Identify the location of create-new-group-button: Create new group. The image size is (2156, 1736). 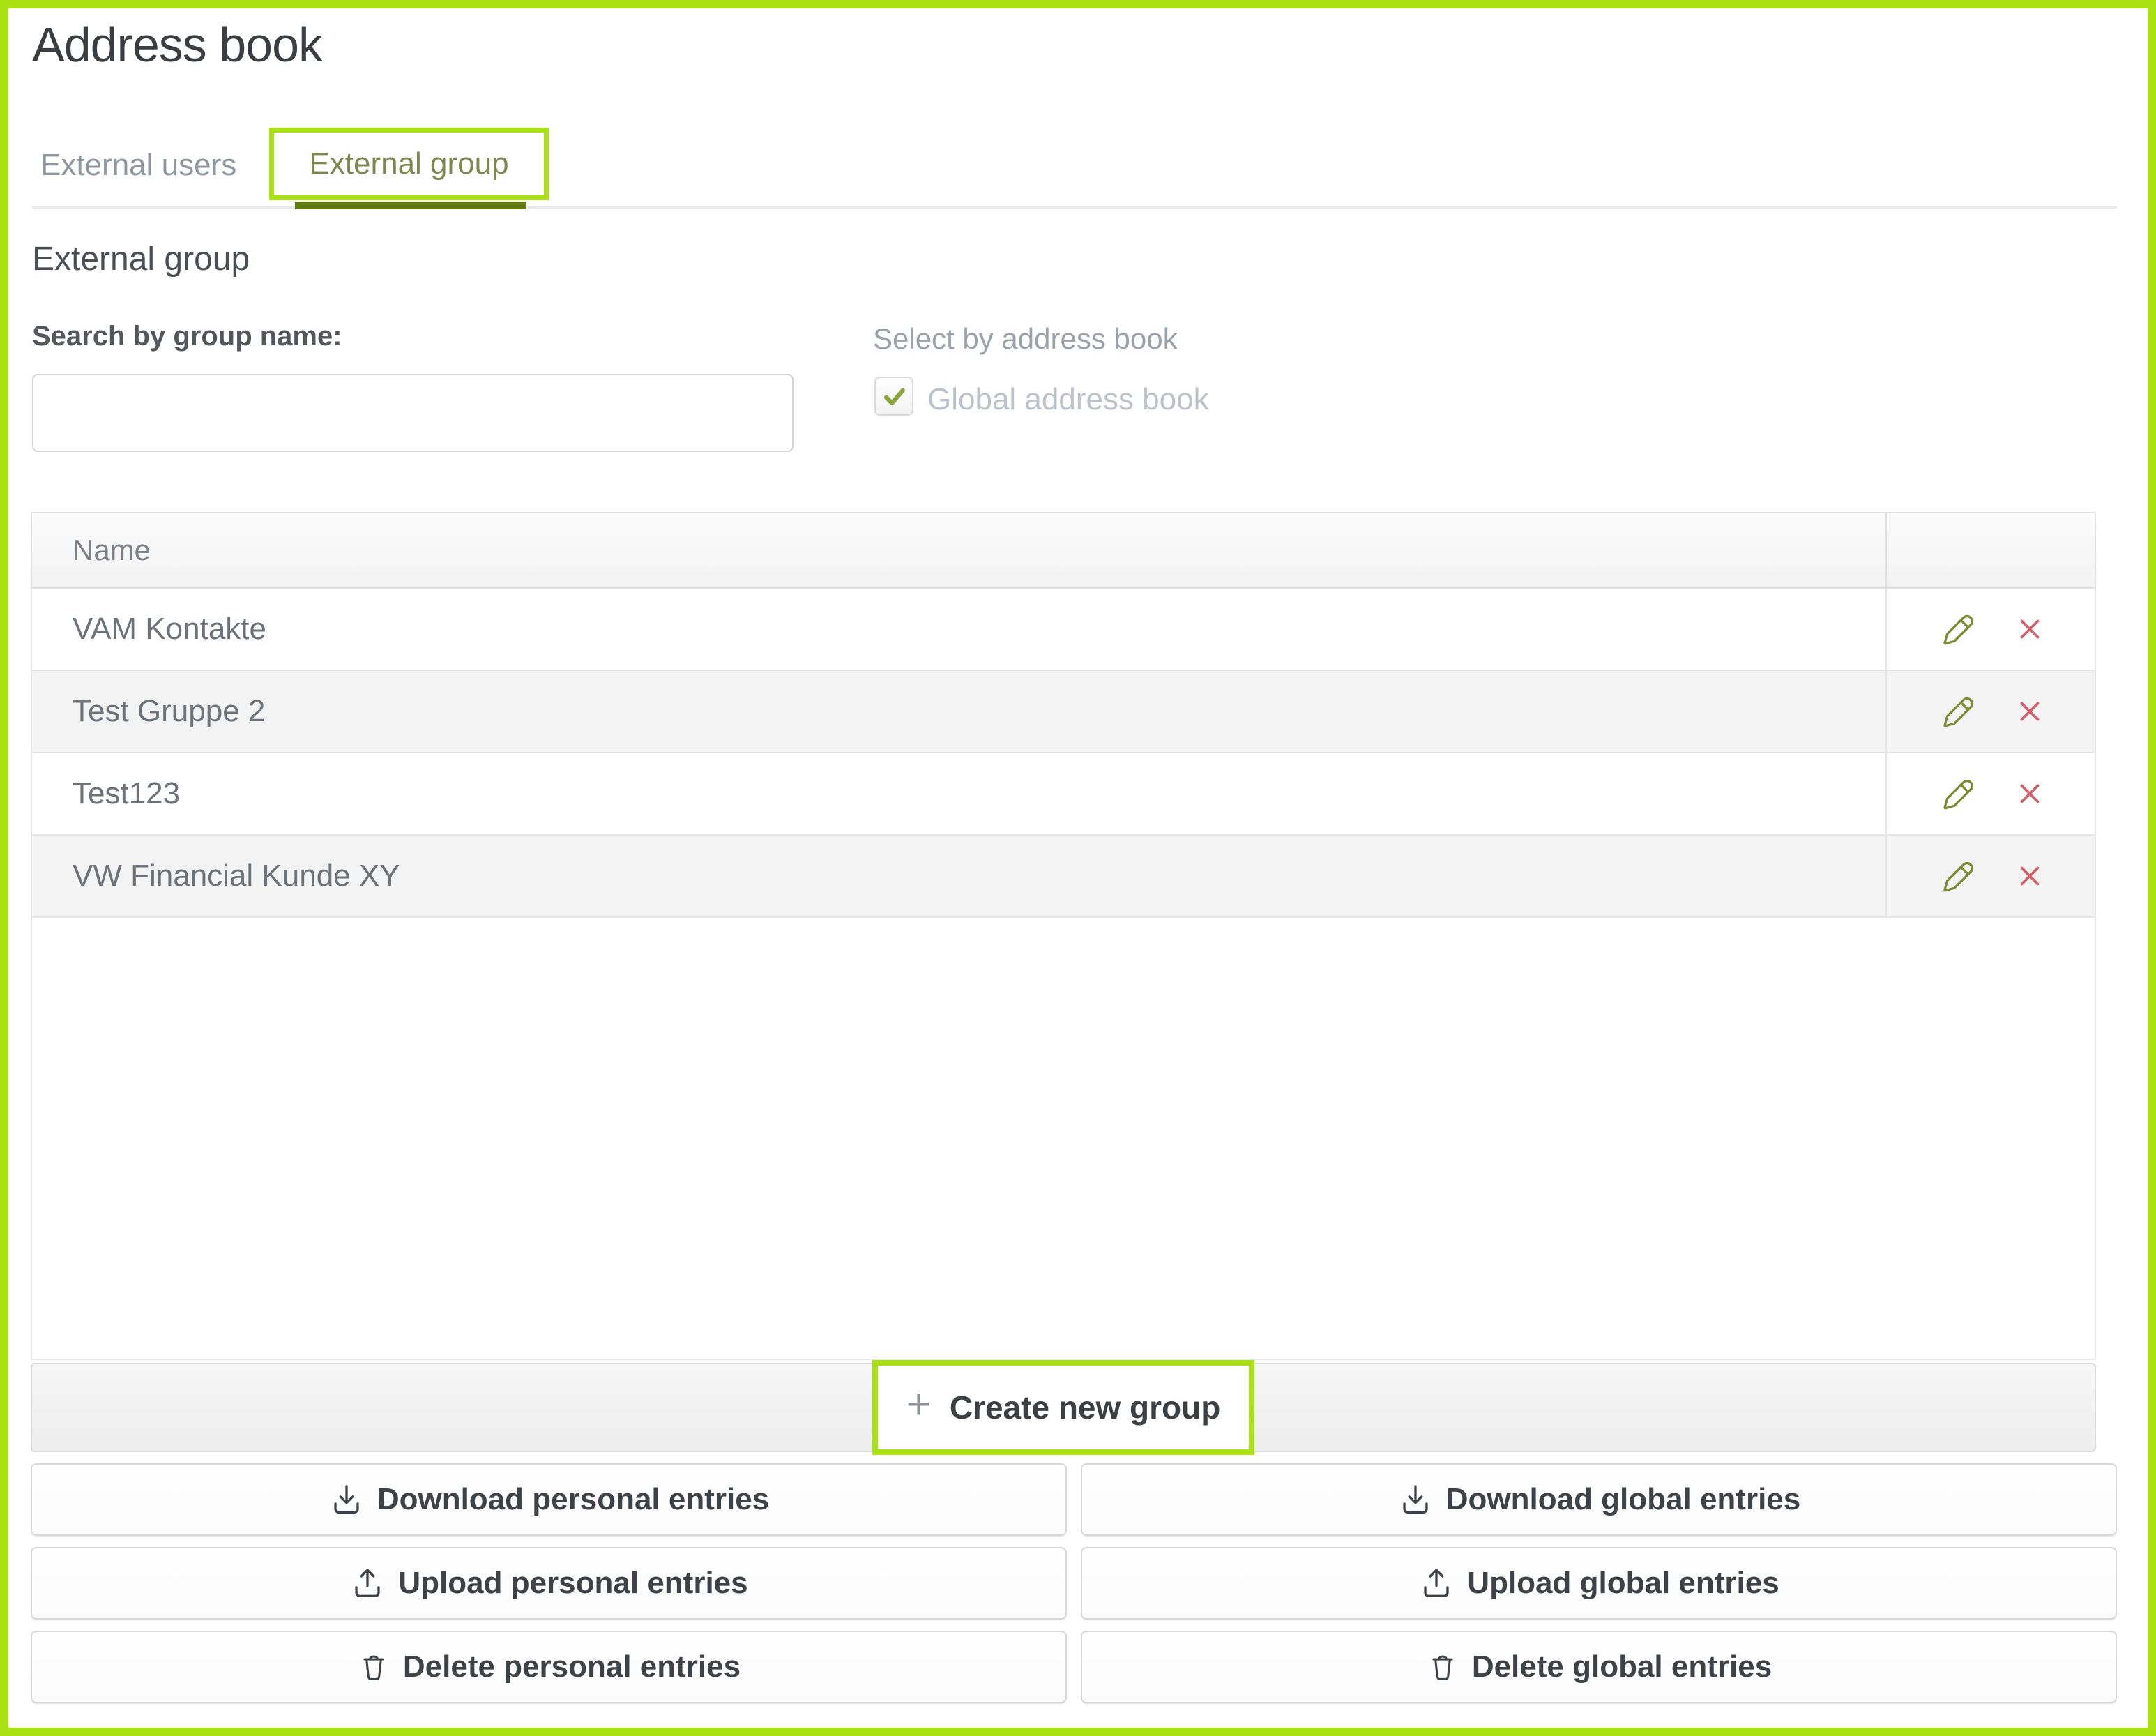
(1085, 1407).